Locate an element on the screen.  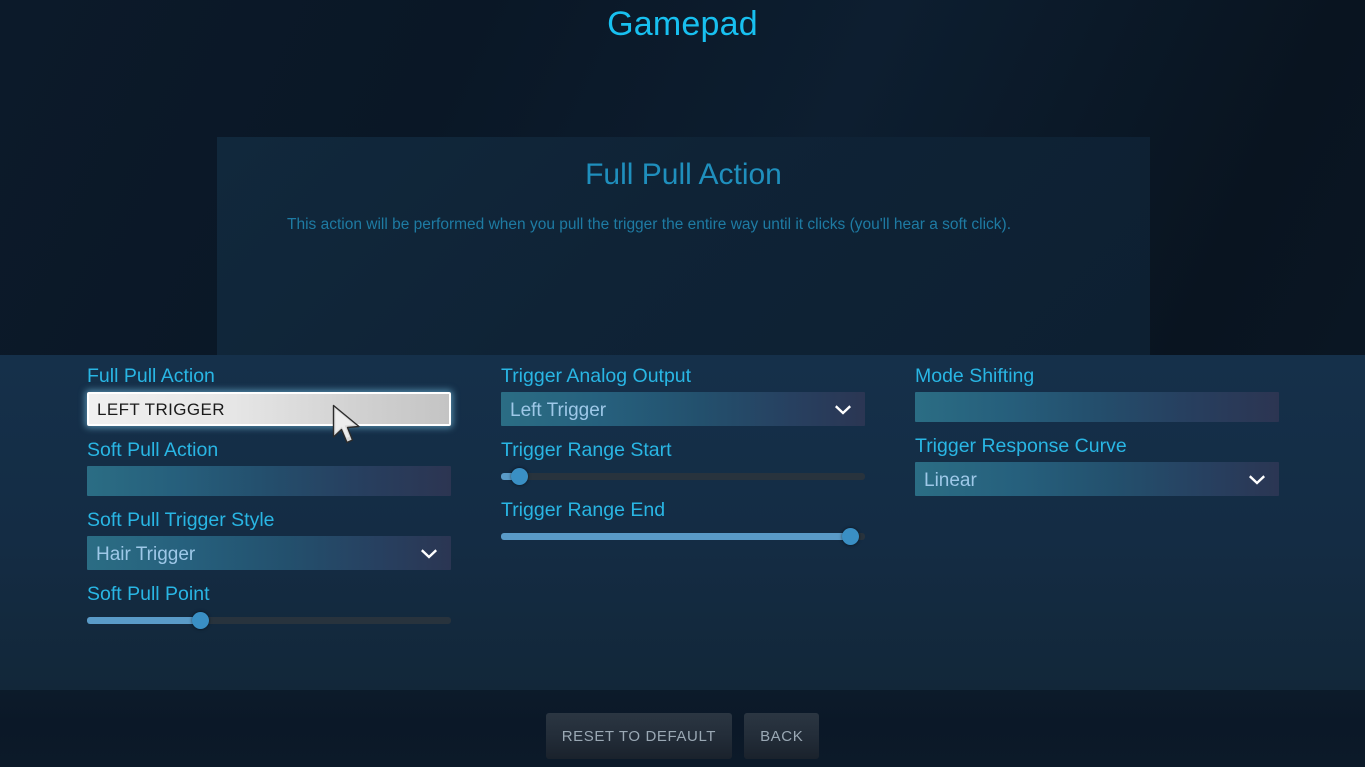
slider-track is located at coordinates (683, 476).